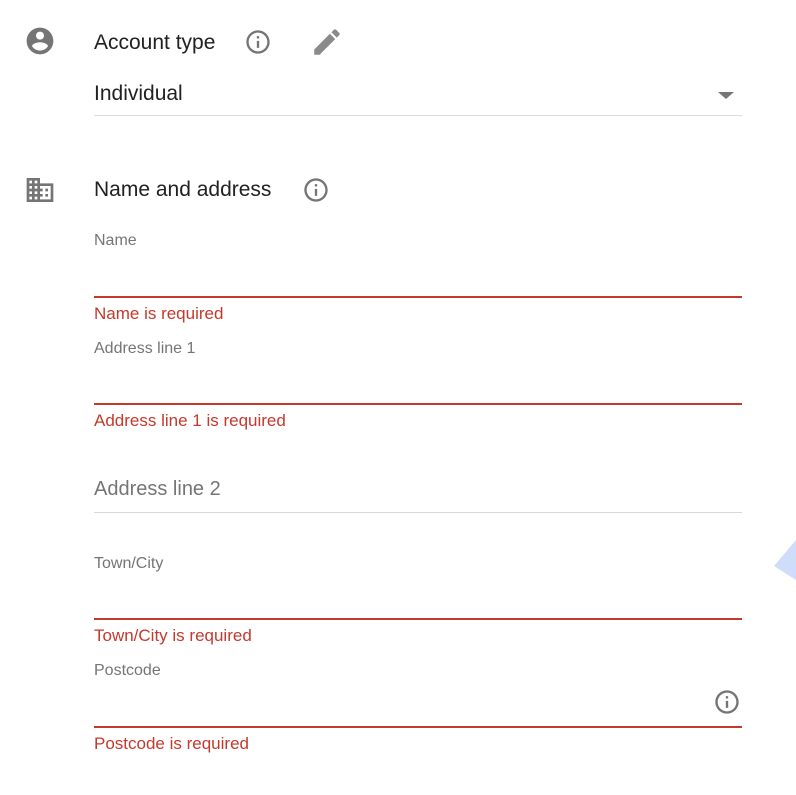 The height and width of the screenshot is (795, 796). What do you see at coordinates (183, 189) in the screenshot?
I see `name-and-address-title: Name and address` at bounding box center [183, 189].